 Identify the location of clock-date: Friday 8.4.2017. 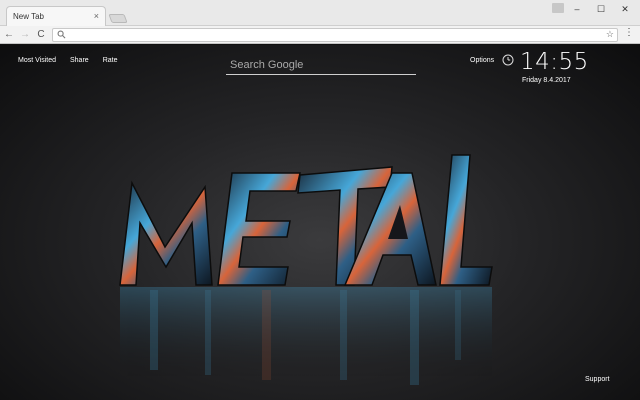
(546, 80).